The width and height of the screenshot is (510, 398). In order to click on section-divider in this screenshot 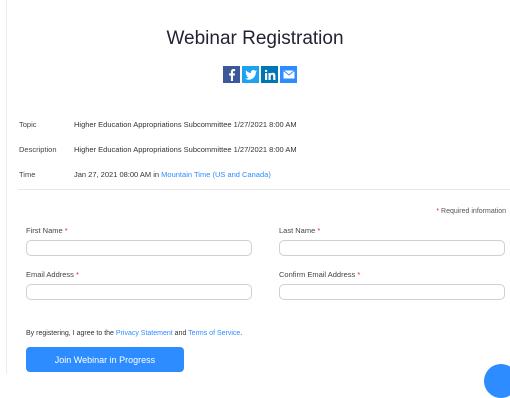, I will do `click(264, 189)`.